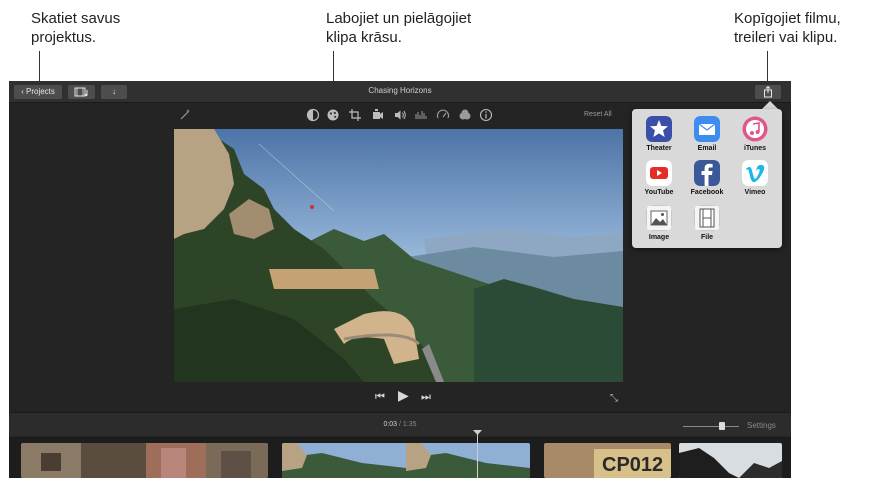  I want to click on share-theater: Theater, so click(659, 134).